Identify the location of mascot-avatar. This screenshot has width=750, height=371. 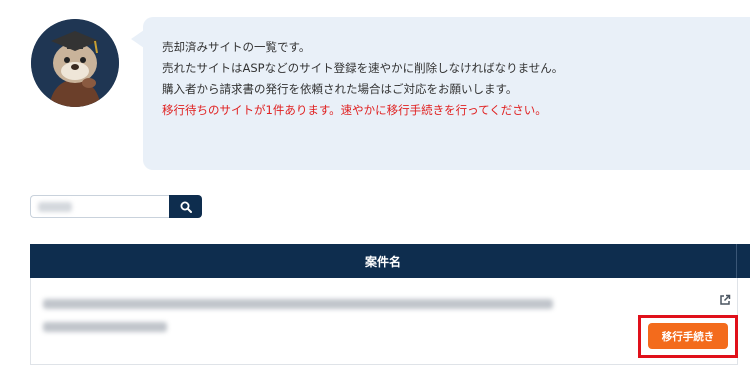
(75, 63).